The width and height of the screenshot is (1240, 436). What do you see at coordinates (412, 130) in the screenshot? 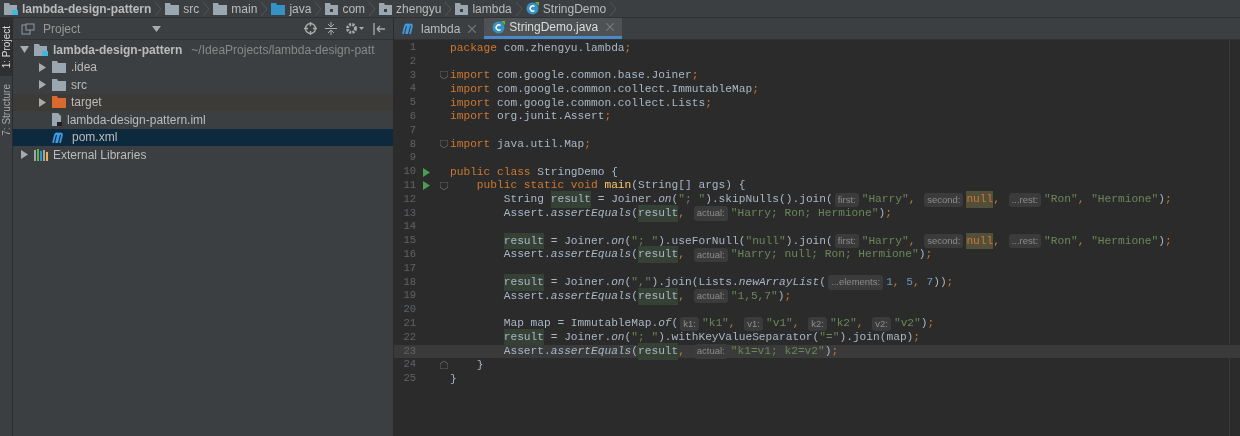
I see `line-number: 7` at bounding box center [412, 130].